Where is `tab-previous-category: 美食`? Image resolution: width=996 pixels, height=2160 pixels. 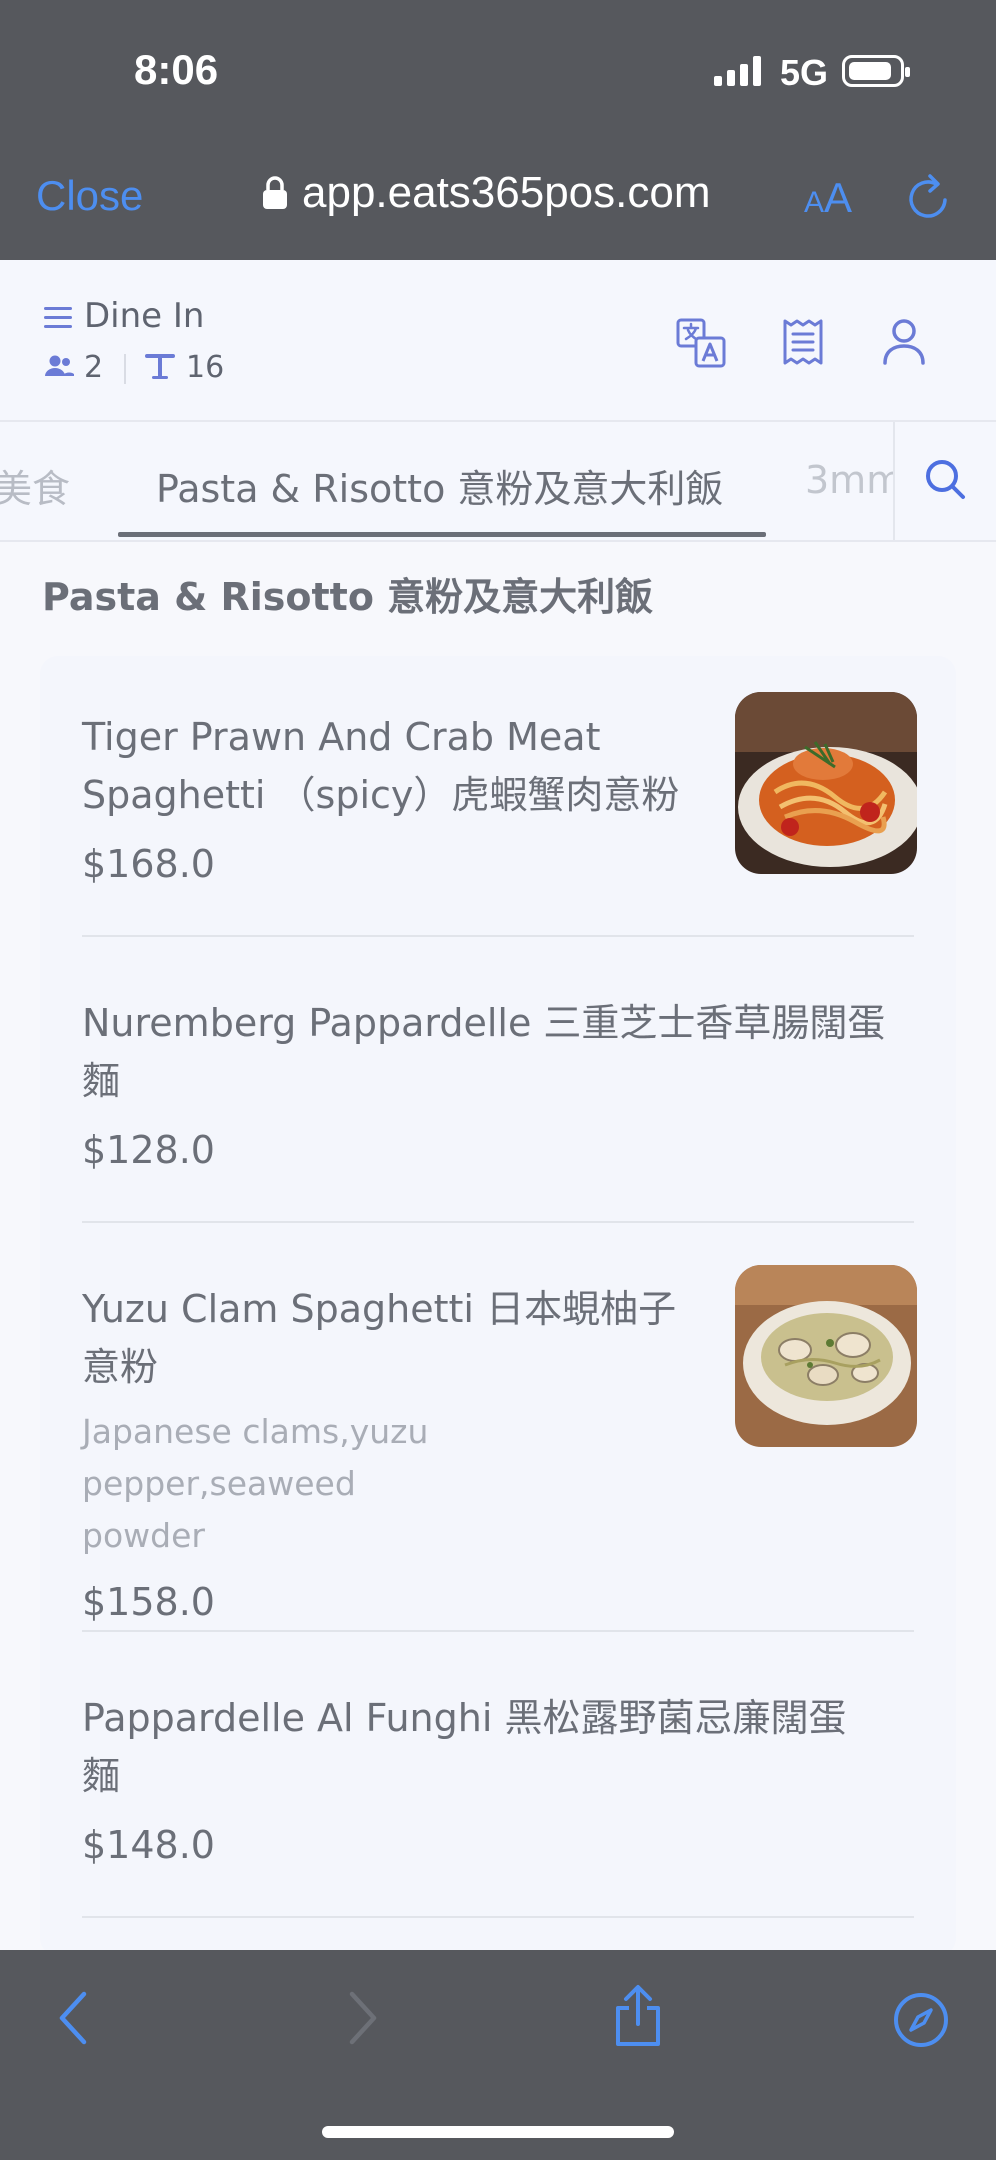
tab-previous-category: 美食 is located at coordinates (35, 485).